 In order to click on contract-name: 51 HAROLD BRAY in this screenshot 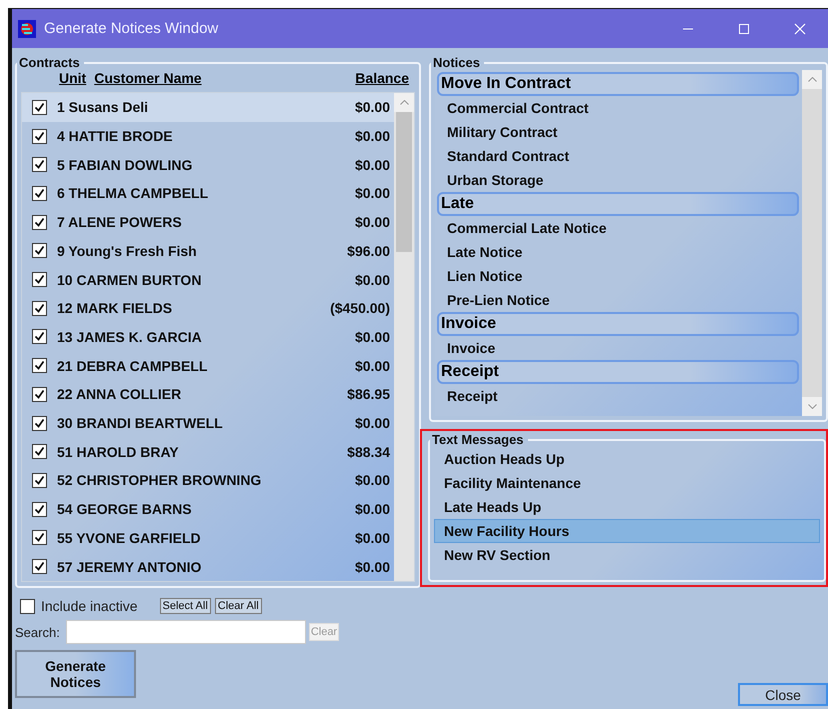, I will do `click(118, 452)`.